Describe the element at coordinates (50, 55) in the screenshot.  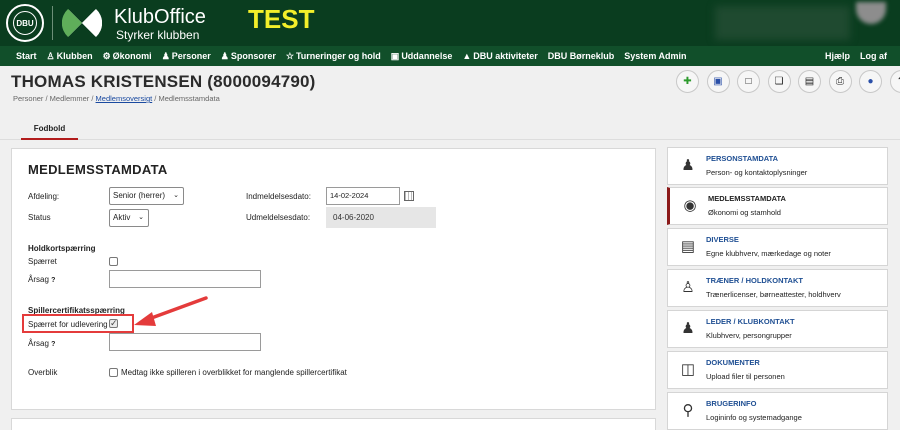
I see `people-icon: ♙` at that location.